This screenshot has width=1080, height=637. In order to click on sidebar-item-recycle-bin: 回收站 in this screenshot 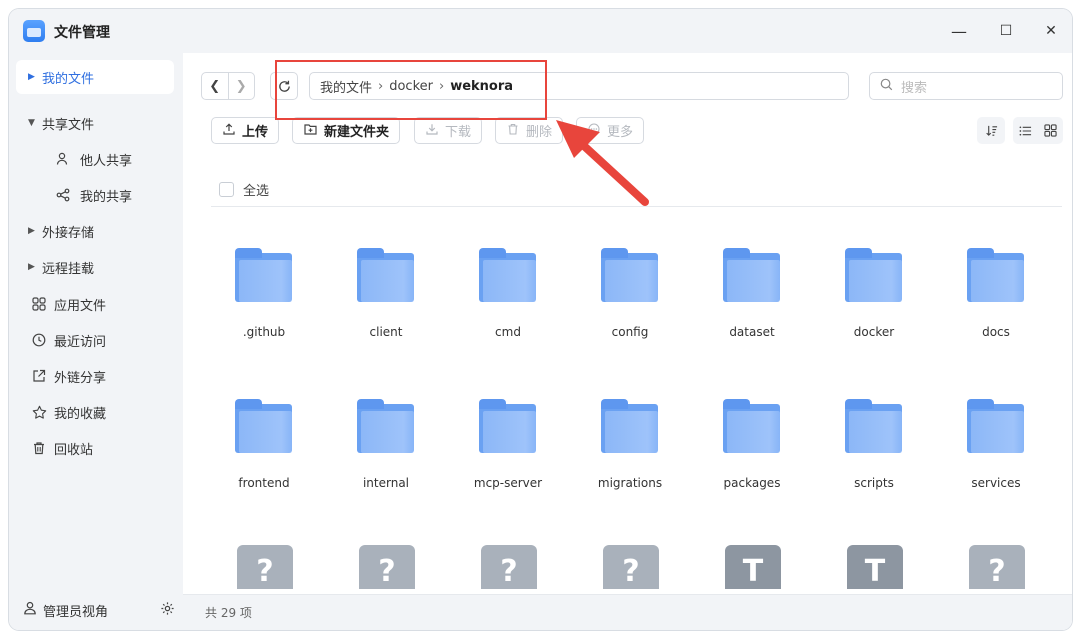, I will do `click(95, 448)`.